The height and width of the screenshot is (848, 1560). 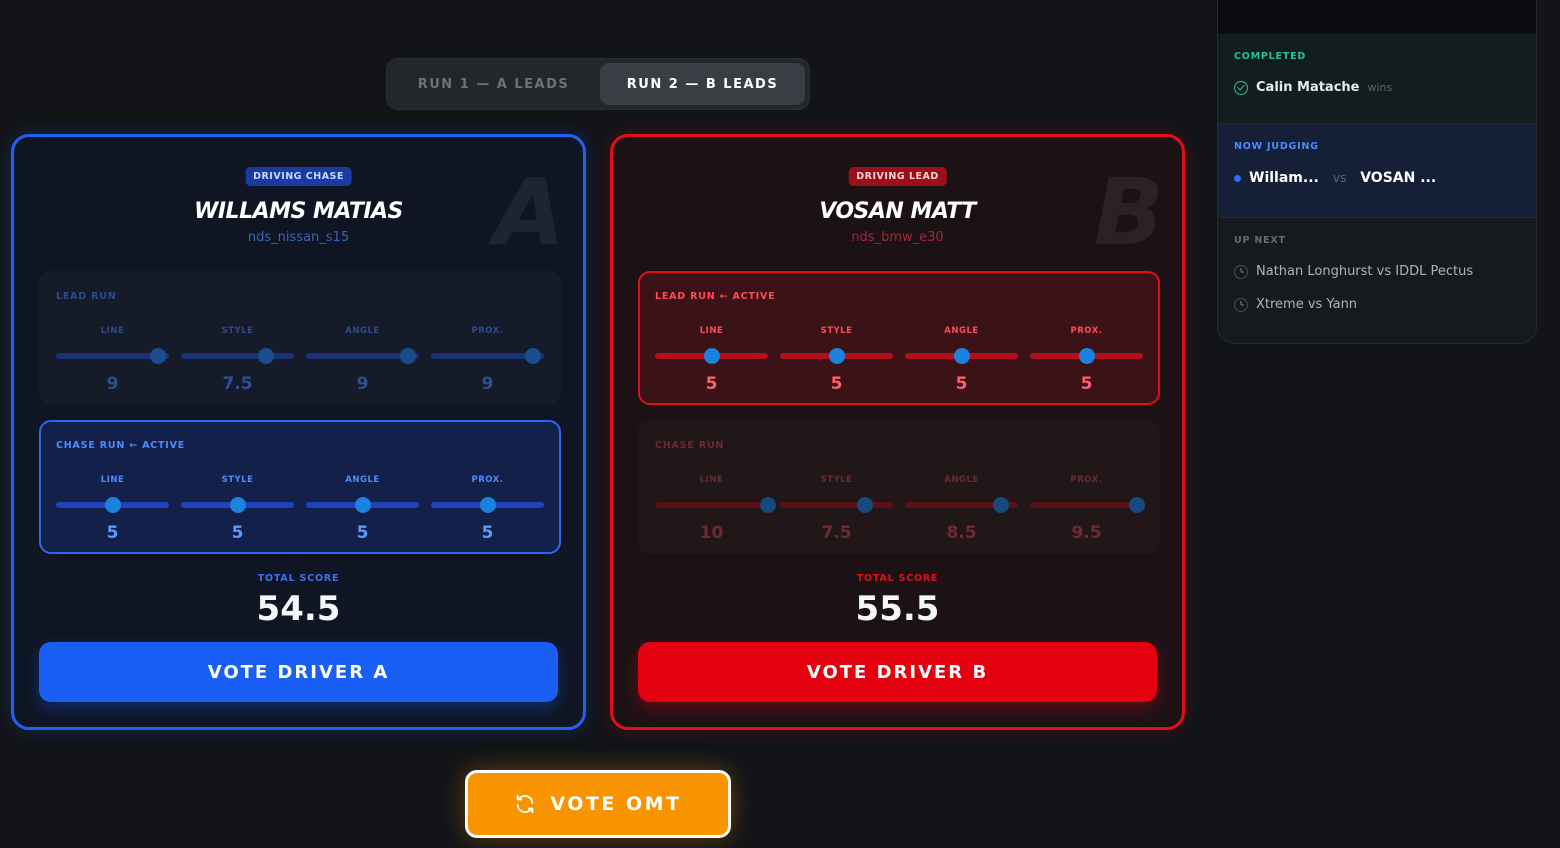 I want to click on up-next-label: Nathan Longhurst vs IDDL Pectus, so click(x=1365, y=271).